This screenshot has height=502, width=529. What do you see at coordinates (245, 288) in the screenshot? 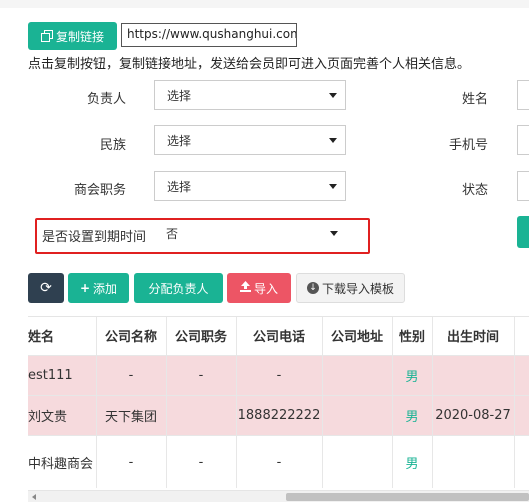
I see `upload-icon` at bounding box center [245, 288].